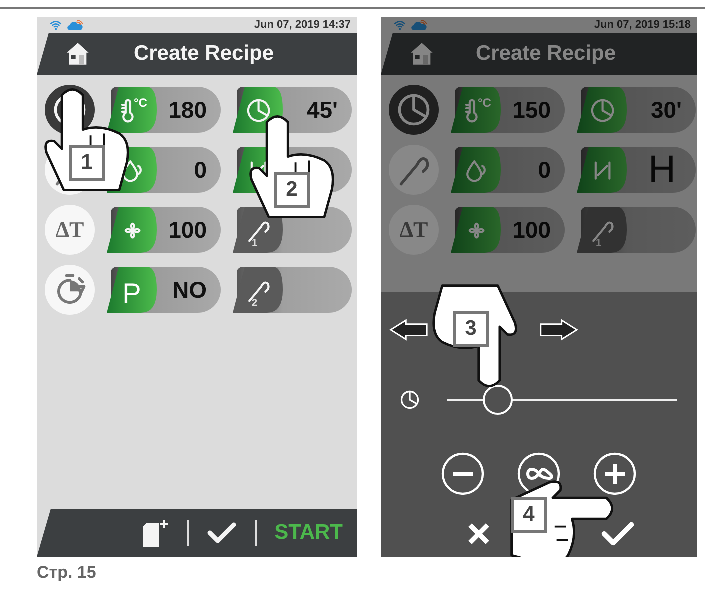  I want to click on step-number: 1, so click(87, 163).